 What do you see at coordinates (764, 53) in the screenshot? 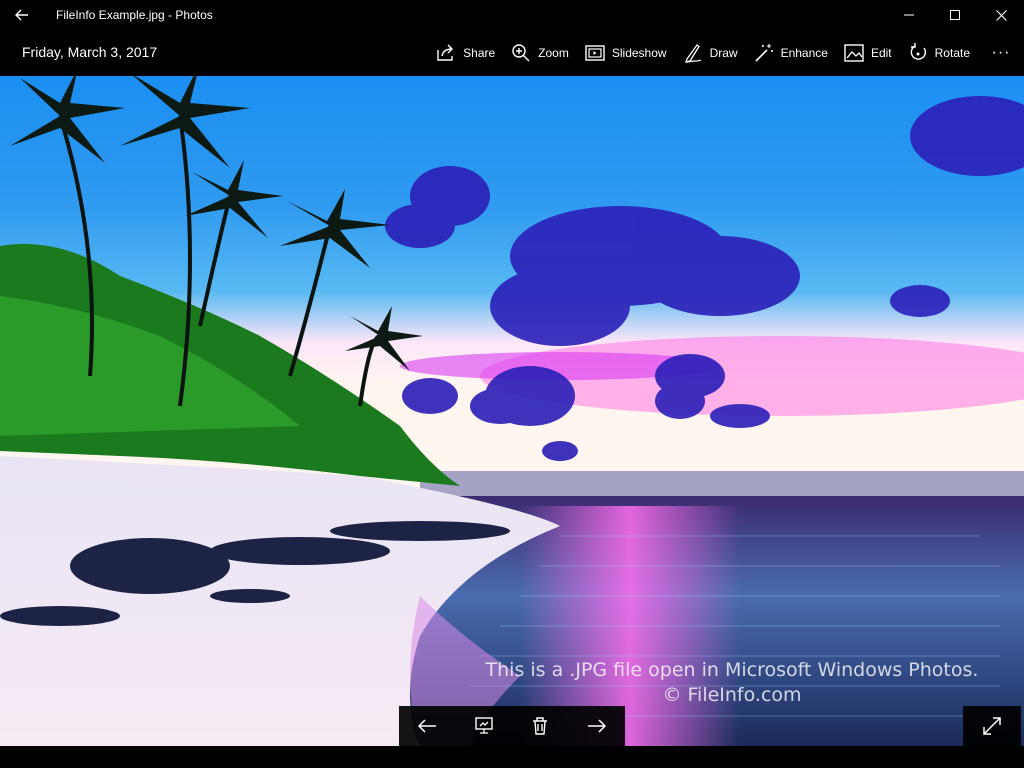
I see `enhance-icon` at bounding box center [764, 53].